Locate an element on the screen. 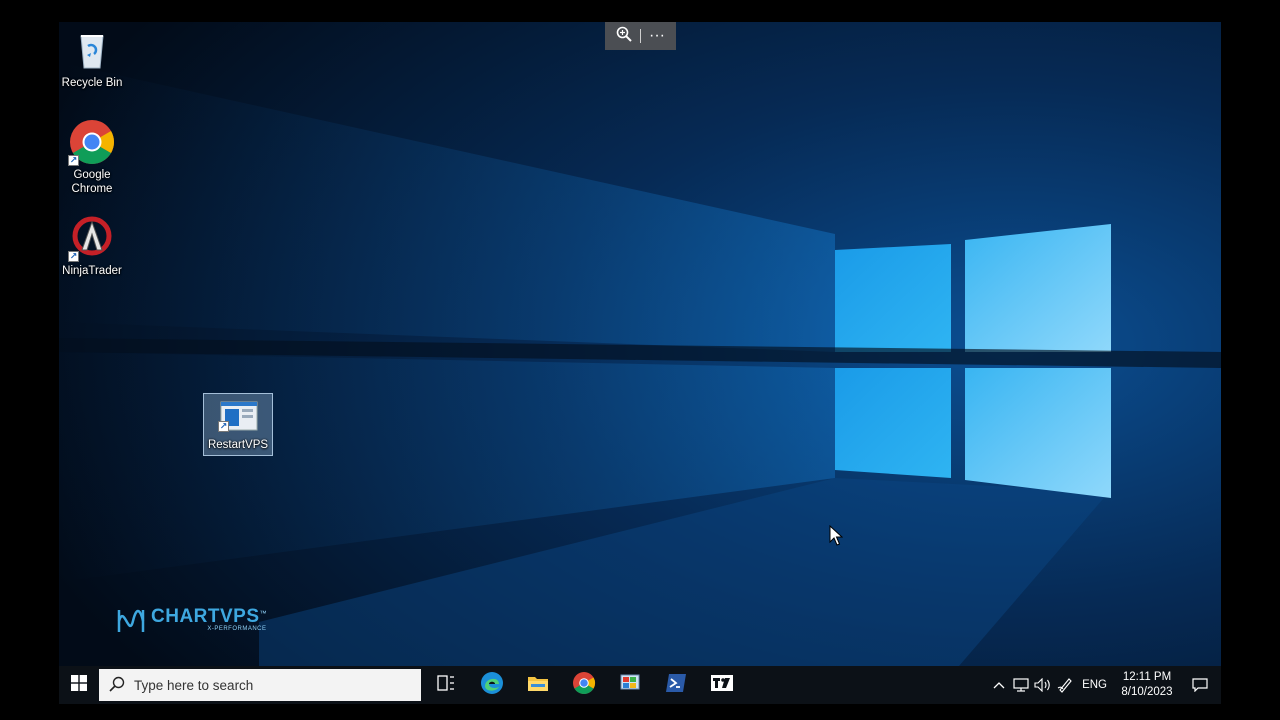 The height and width of the screenshot is (720, 1280). taskbar-app-tradingview is located at coordinates (722, 685).